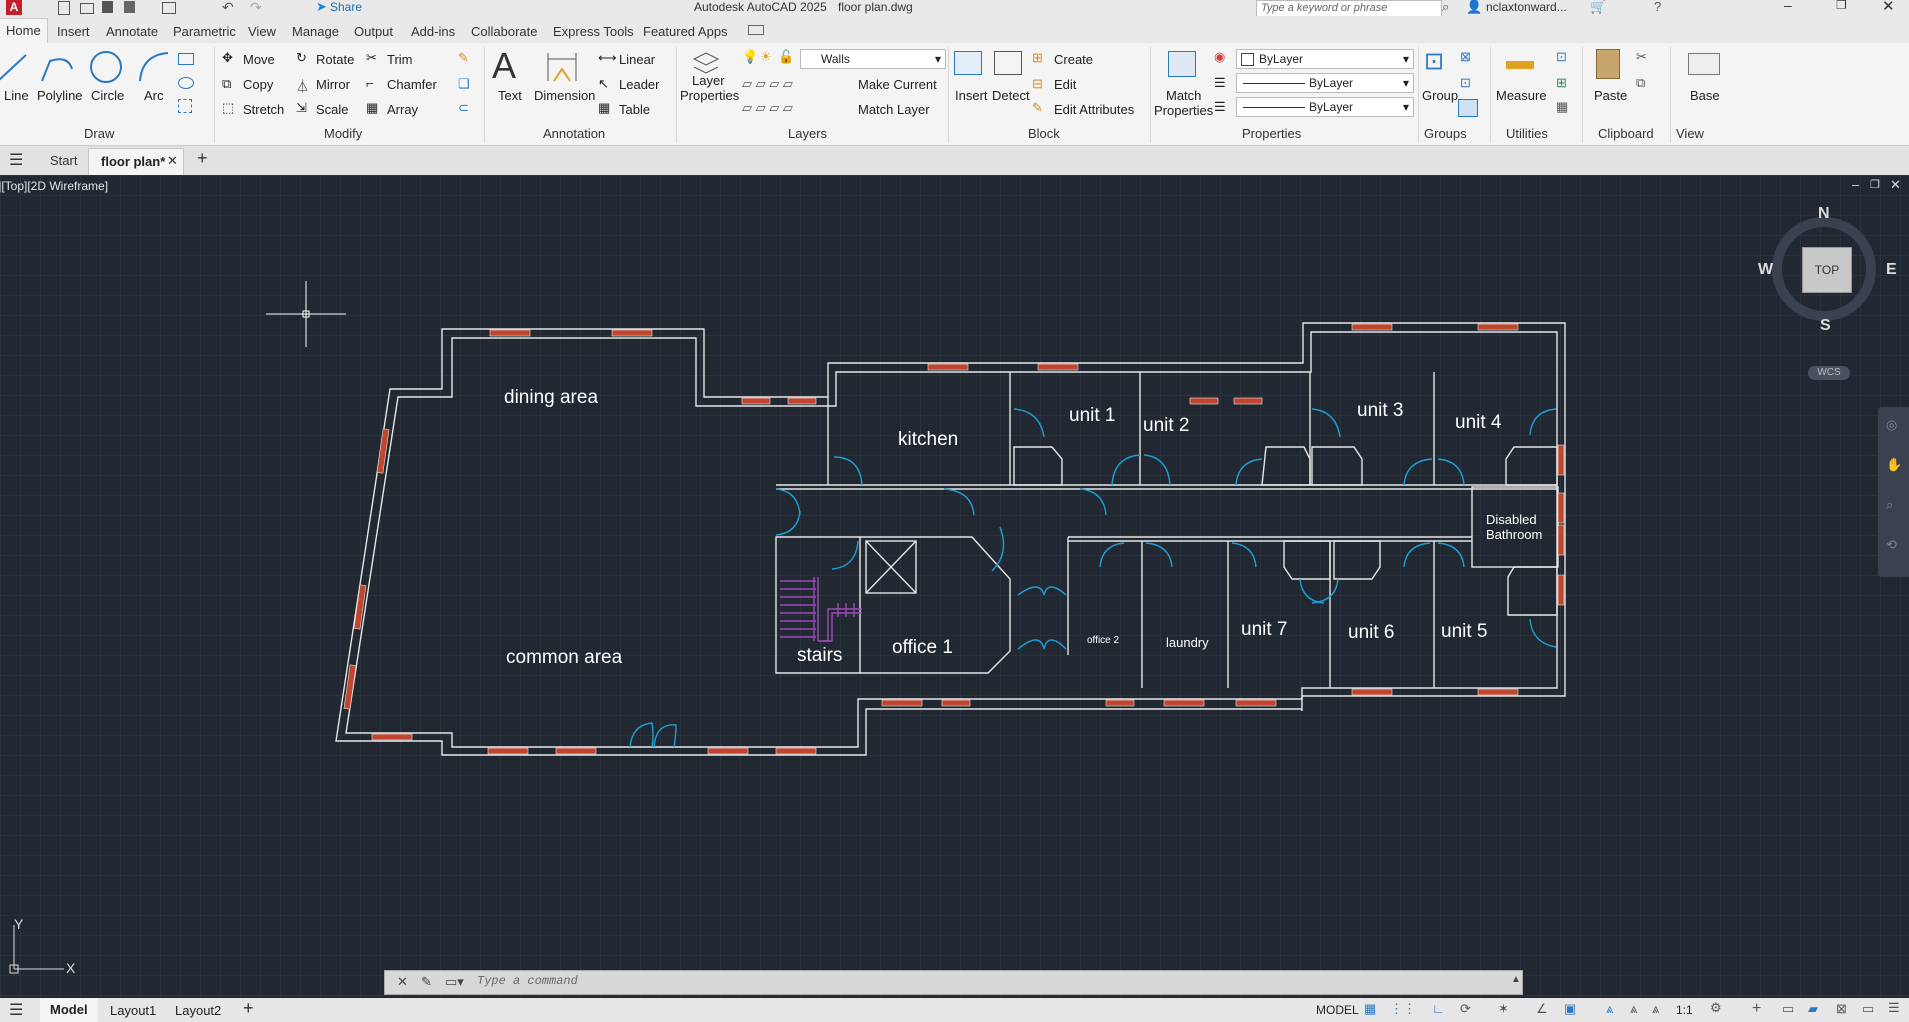  What do you see at coordinates (202, 158) in the screenshot?
I see `new-tab-icon: +` at bounding box center [202, 158].